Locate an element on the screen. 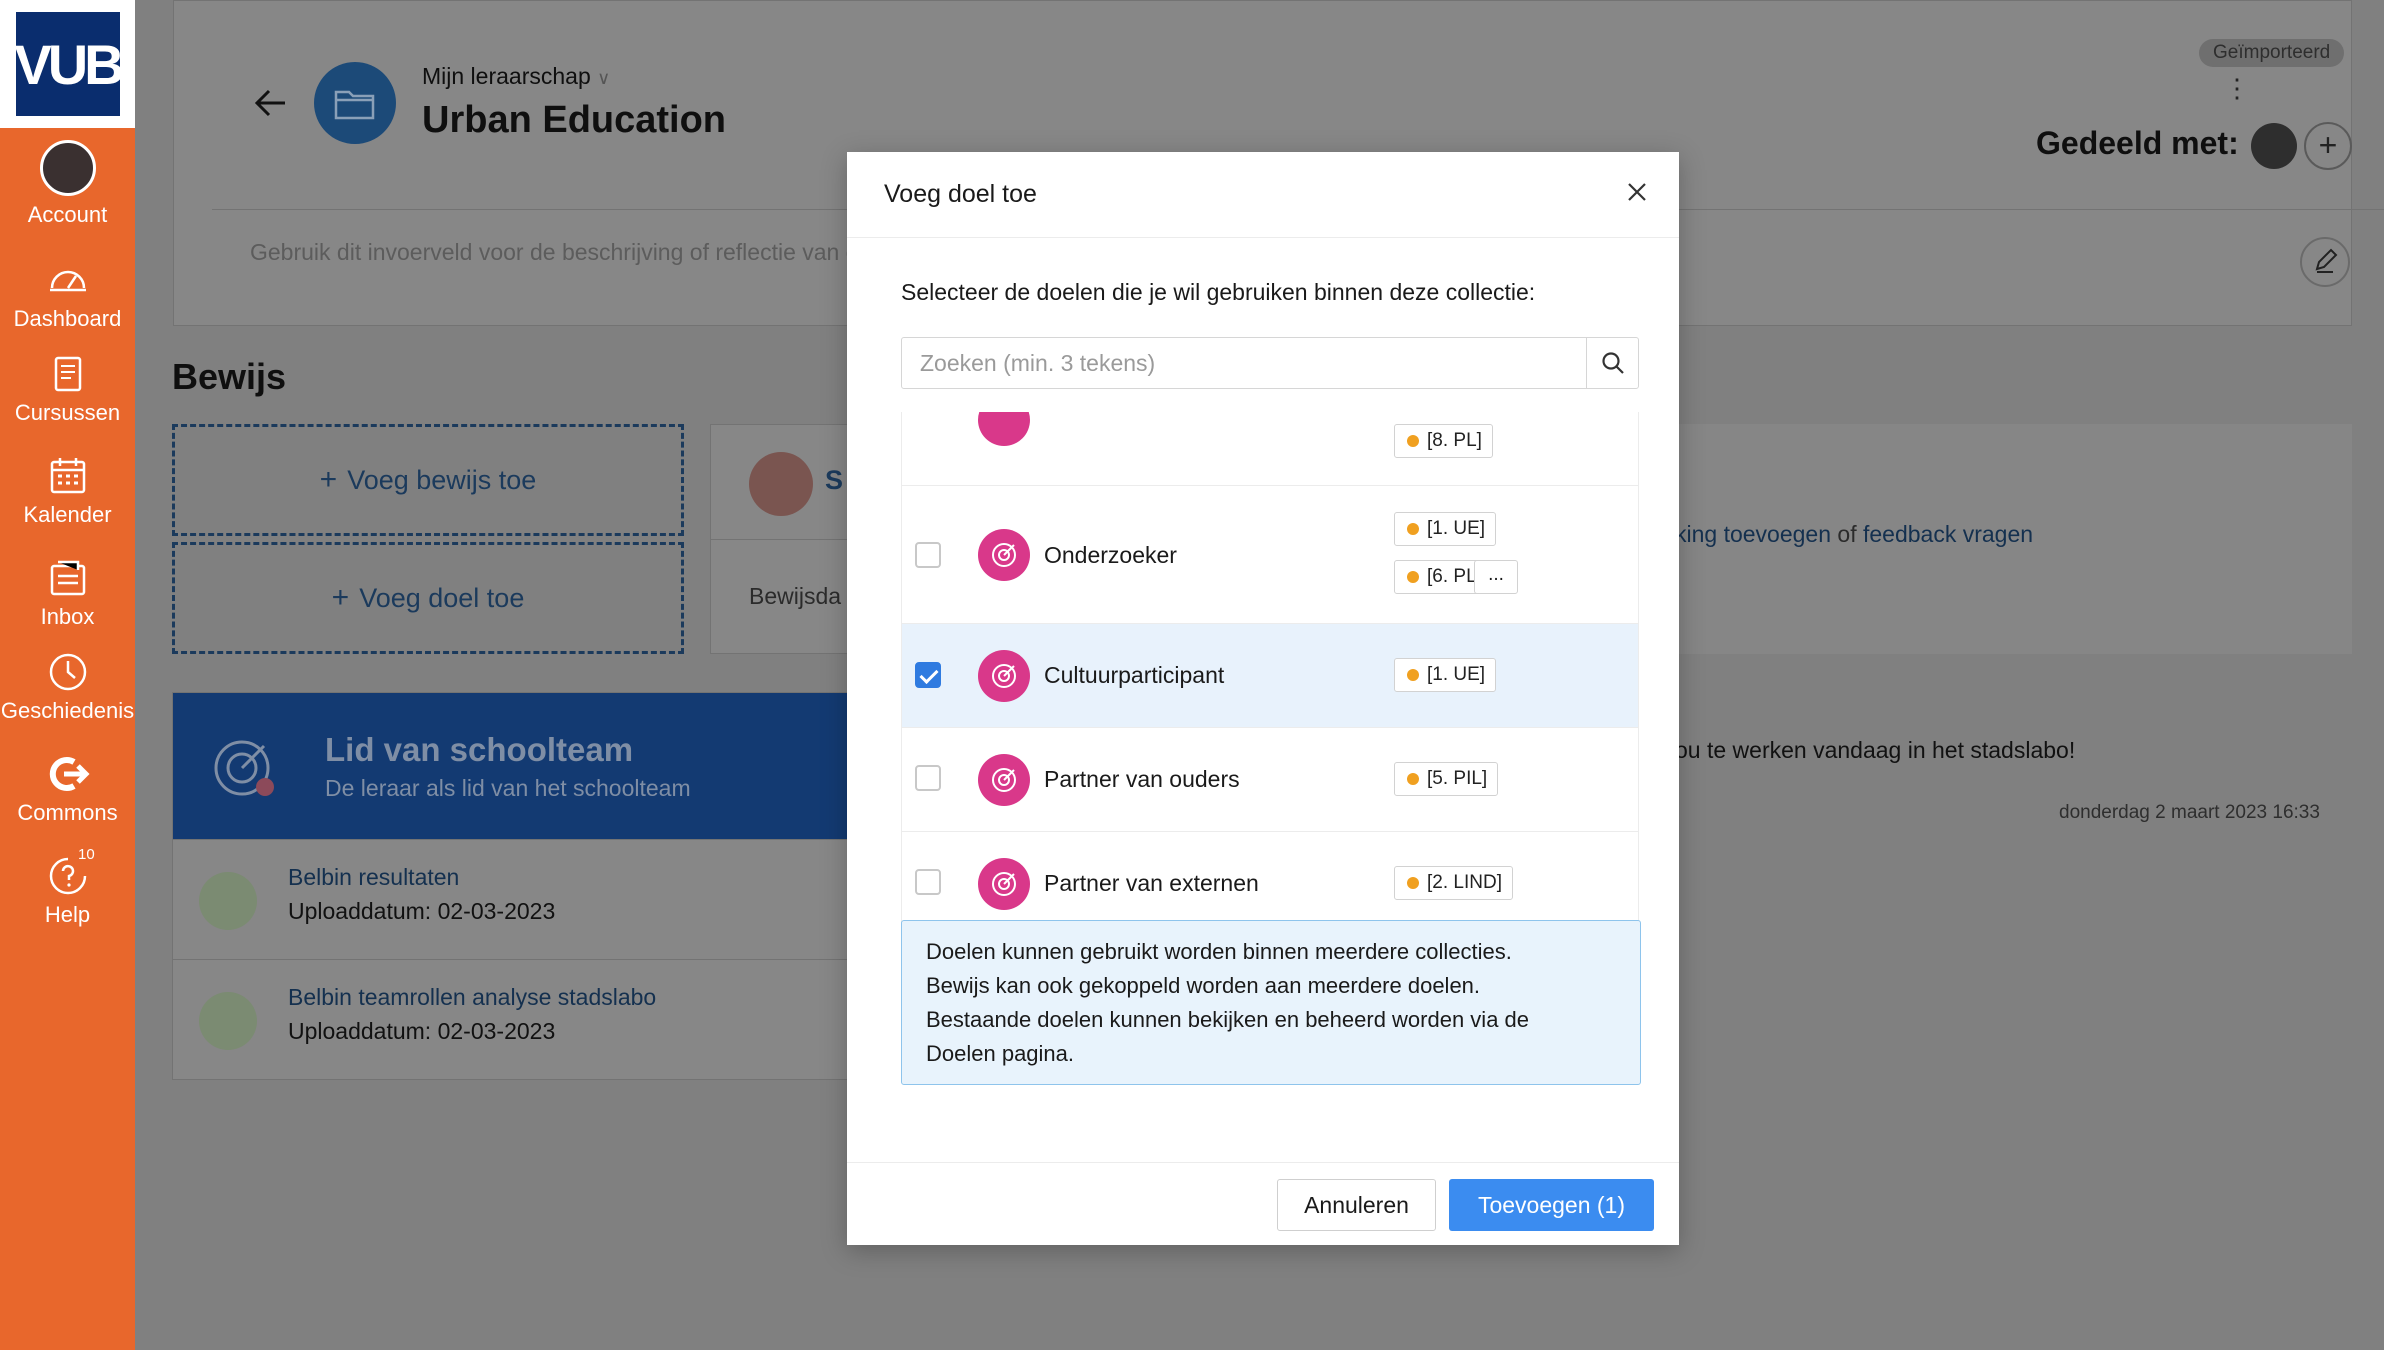  sidebar-item-label: Account is located at coordinates (67, 214).